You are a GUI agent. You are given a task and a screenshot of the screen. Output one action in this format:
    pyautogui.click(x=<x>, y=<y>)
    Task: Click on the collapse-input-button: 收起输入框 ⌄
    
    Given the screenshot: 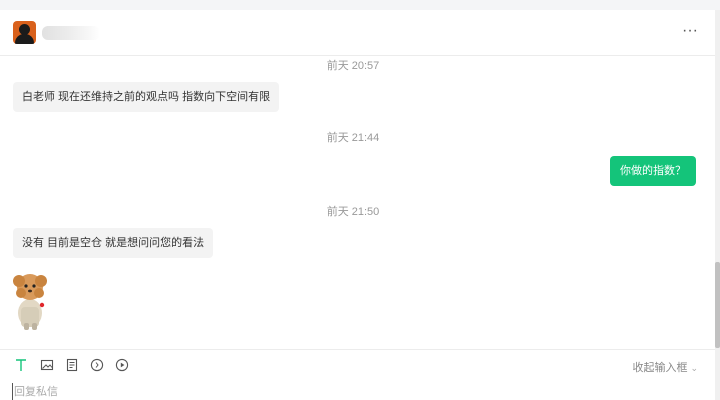 What is the action you would take?
    pyautogui.click(x=665, y=367)
    